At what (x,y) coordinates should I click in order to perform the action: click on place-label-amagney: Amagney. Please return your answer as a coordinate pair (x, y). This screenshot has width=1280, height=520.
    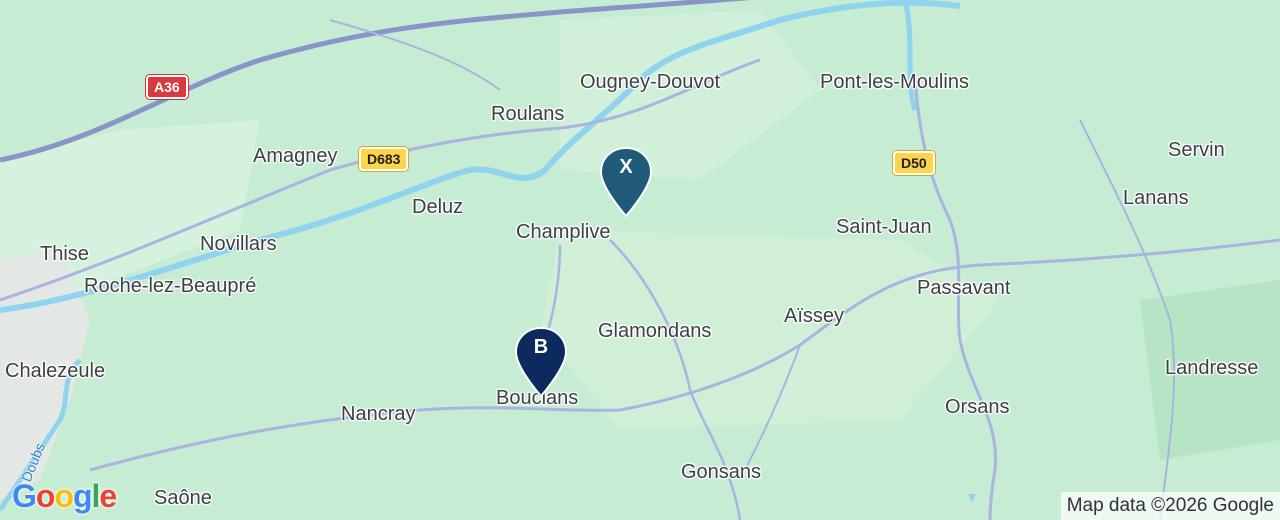
    Looking at the image, I should click on (295, 156).